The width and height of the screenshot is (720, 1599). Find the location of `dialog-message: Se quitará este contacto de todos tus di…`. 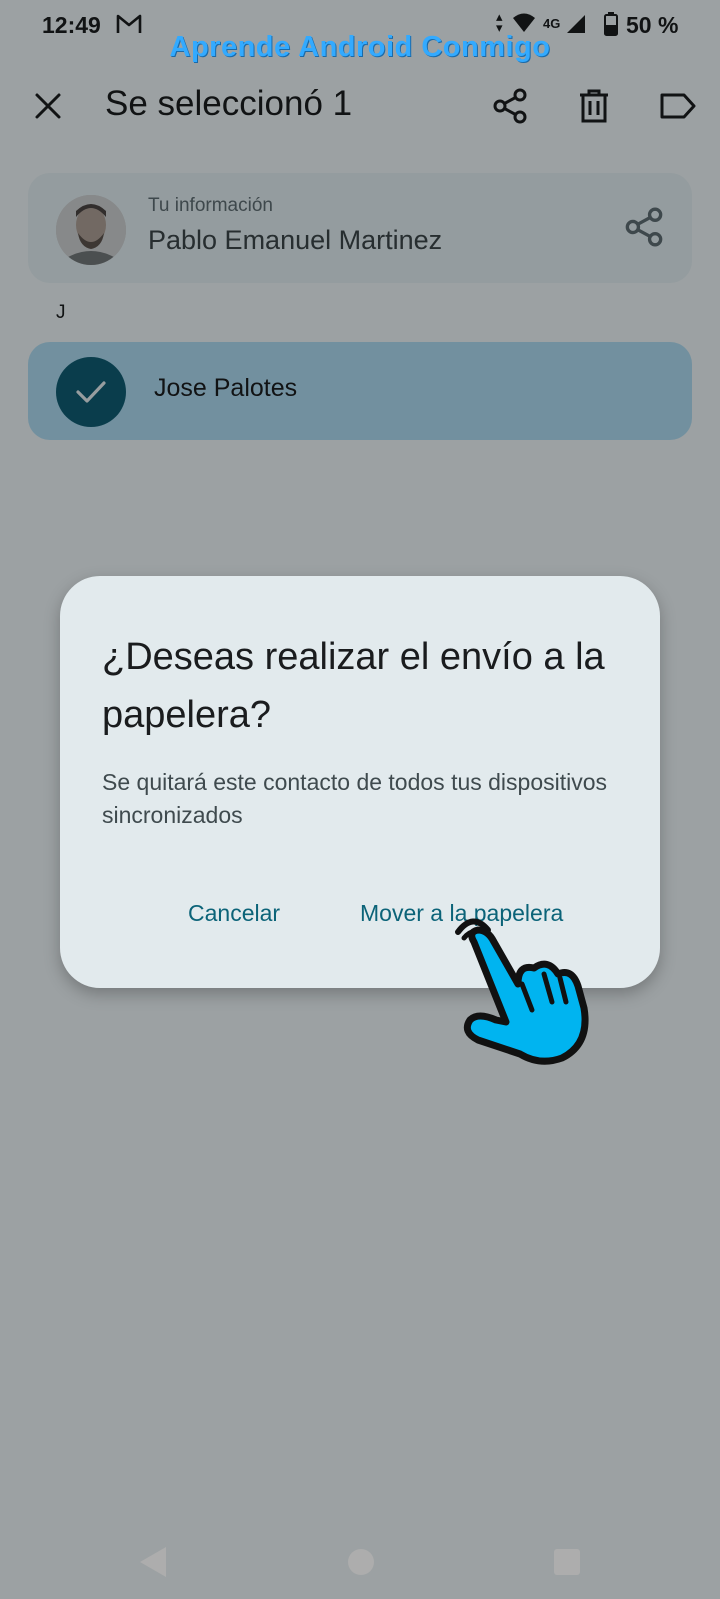

dialog-message: Se quitará este contacto de todos tus di… is located at coordinates (355, 798).